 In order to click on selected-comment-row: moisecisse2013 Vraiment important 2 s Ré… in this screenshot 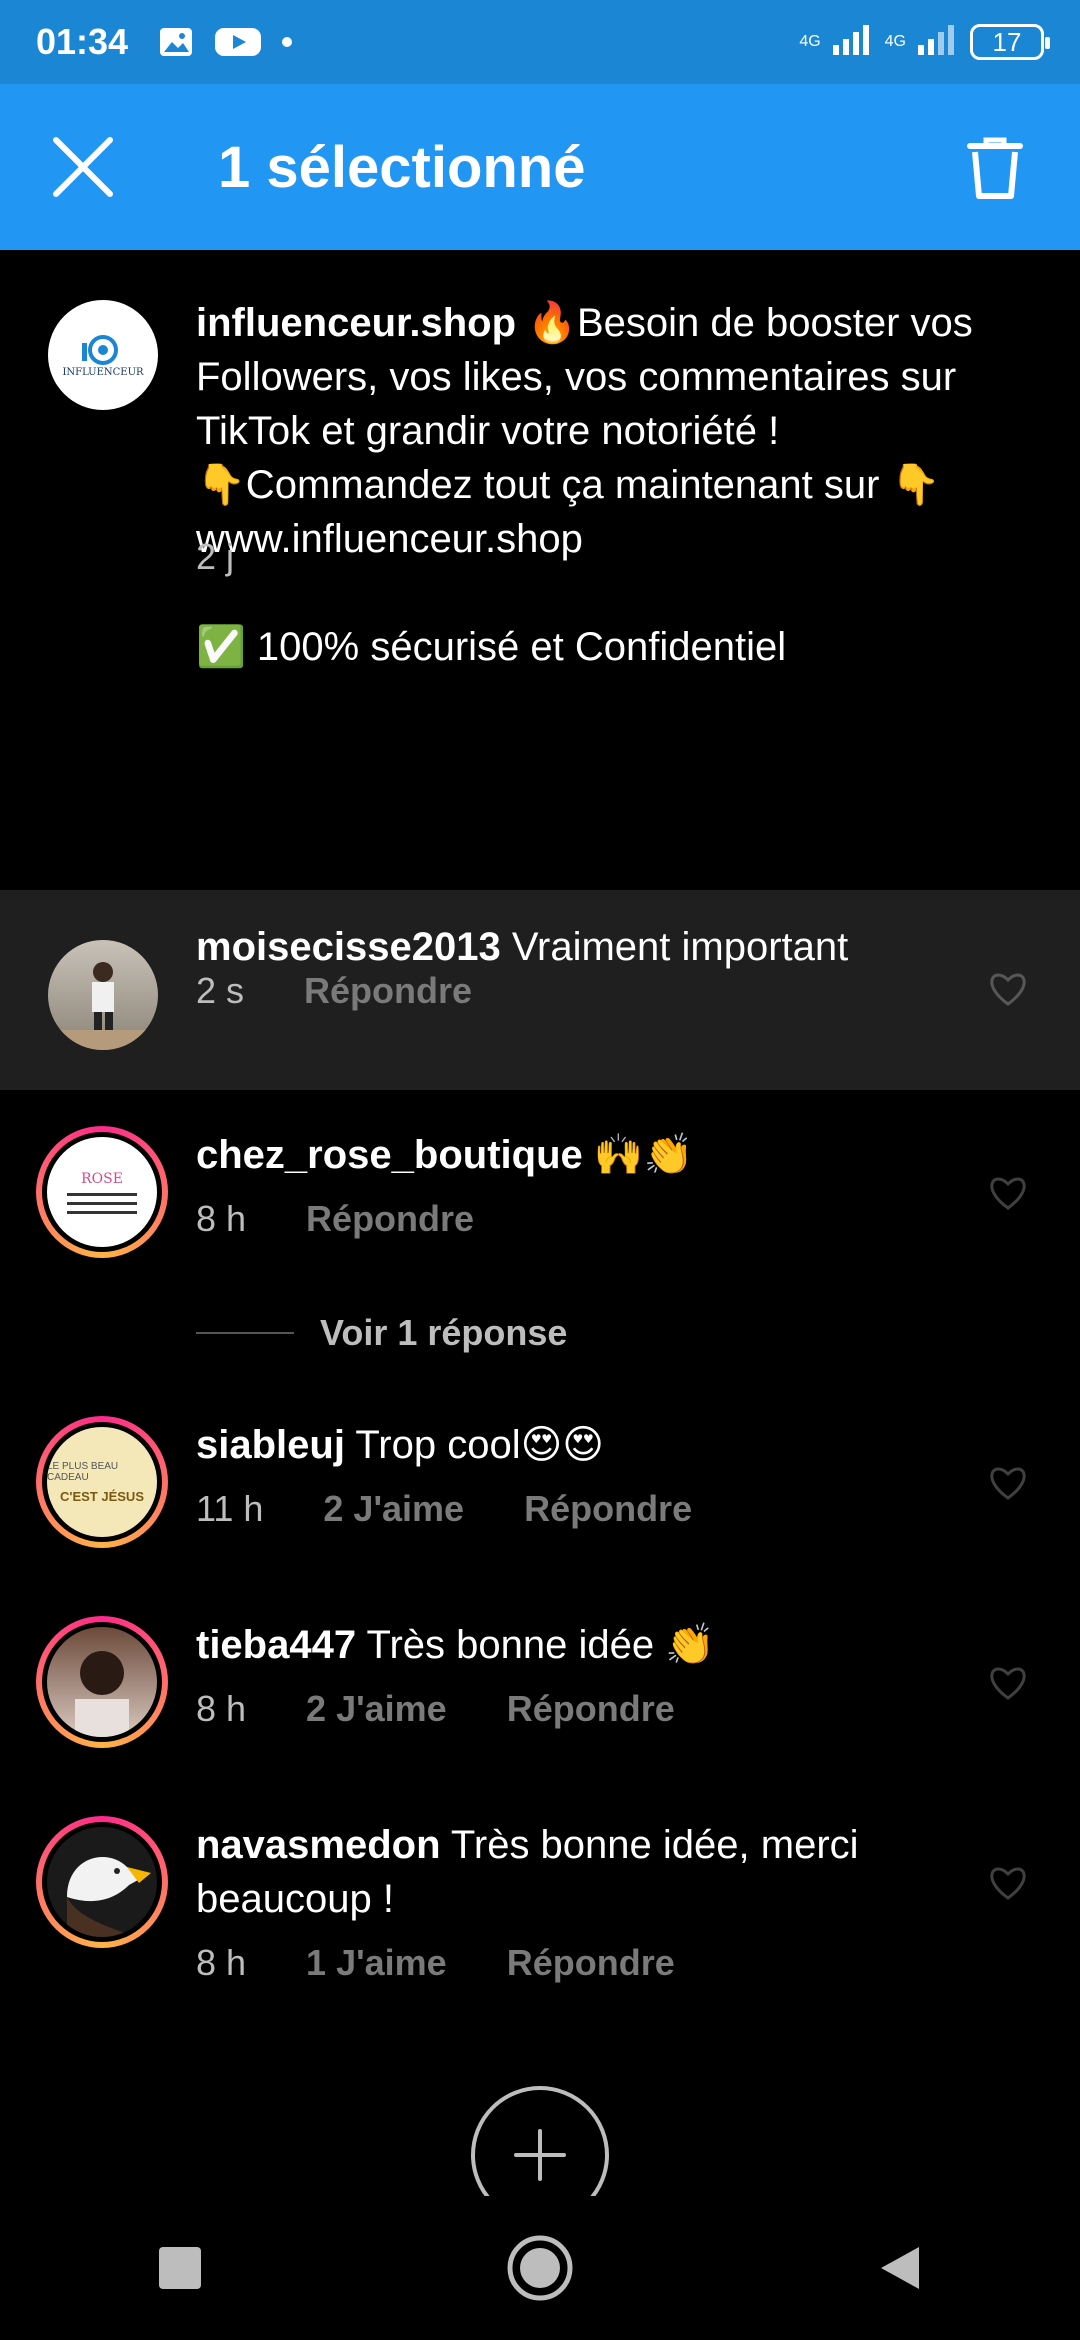, I will do `click(540, 990)`.